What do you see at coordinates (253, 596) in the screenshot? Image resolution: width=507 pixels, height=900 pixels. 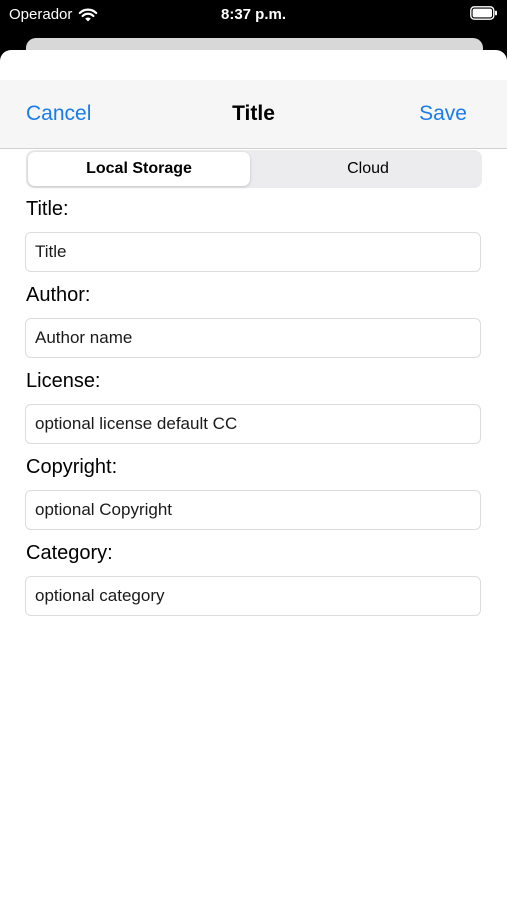 I see `category-input: optional category` at bounding box center [253, 596].